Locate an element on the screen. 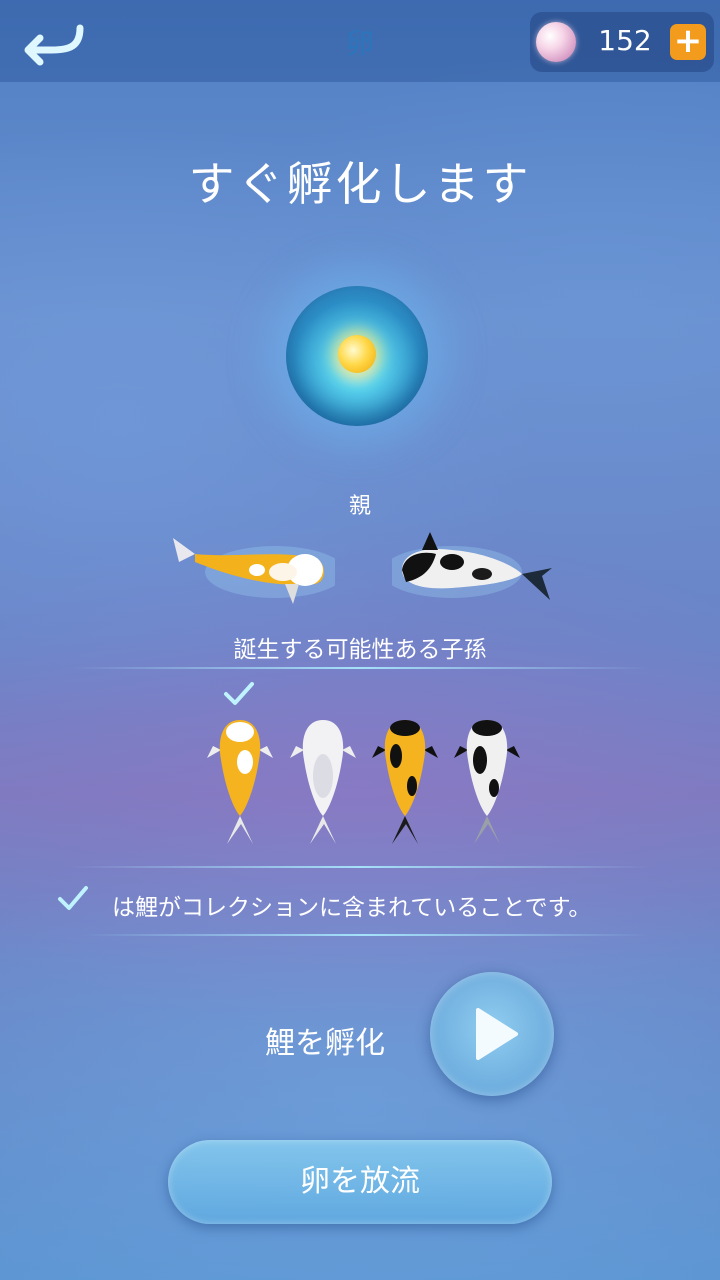 This screenshot has height=1280, width=720. parent-fish-gold is located at coordinates (254, 571).